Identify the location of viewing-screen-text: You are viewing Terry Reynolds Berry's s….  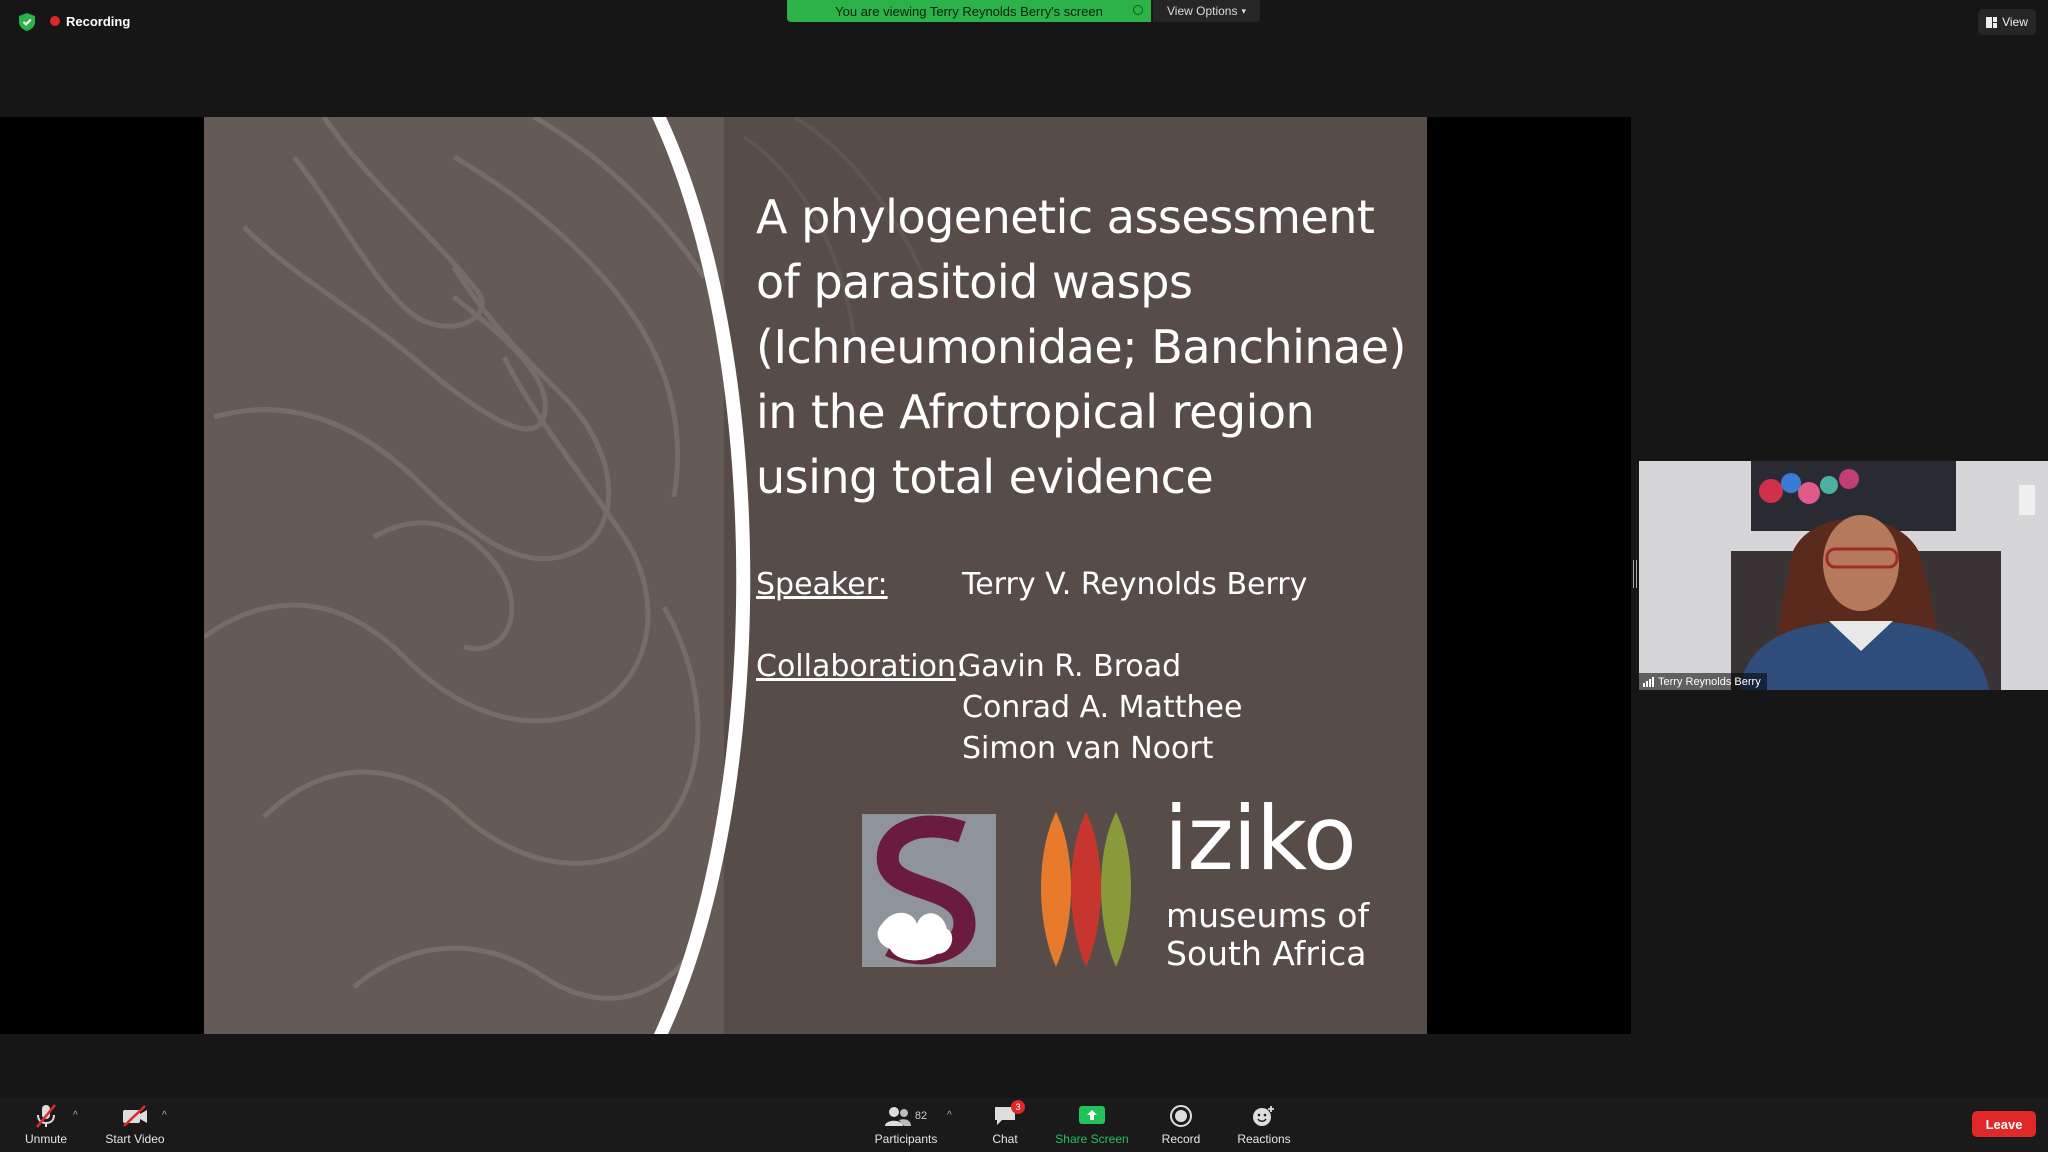
(969, 11).